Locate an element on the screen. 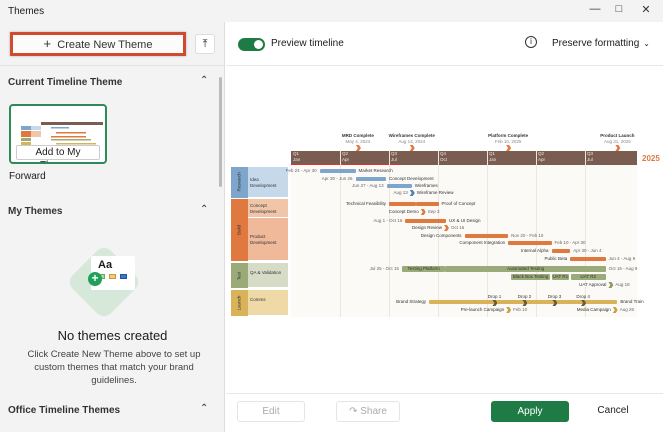  format-select: Preserve formatting ⌄ is located at coordinates (601, 43).